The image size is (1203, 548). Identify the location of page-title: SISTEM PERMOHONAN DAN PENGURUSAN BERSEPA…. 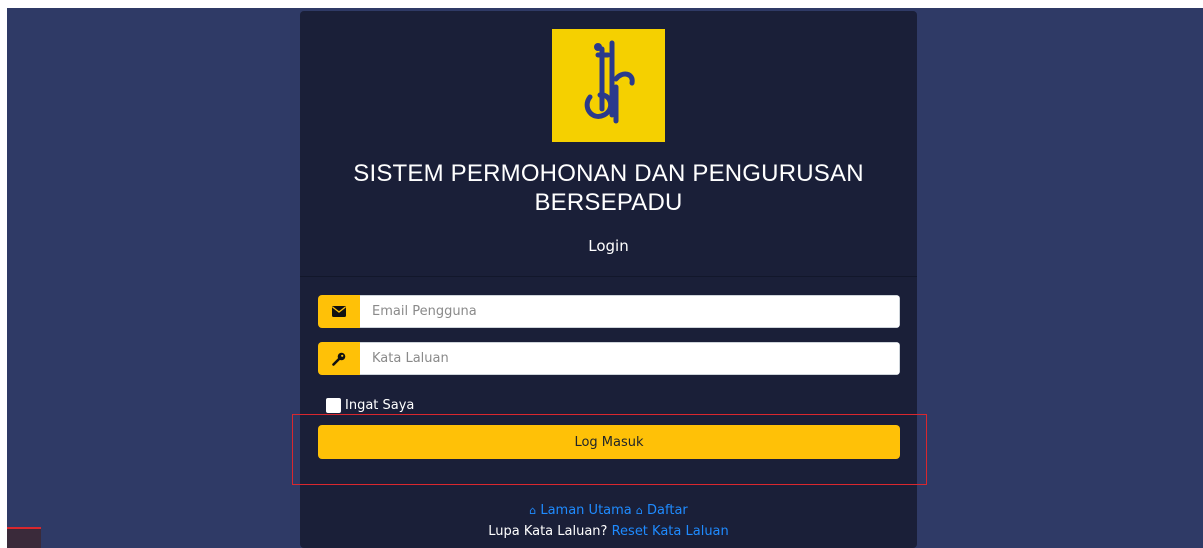
(608, 188).